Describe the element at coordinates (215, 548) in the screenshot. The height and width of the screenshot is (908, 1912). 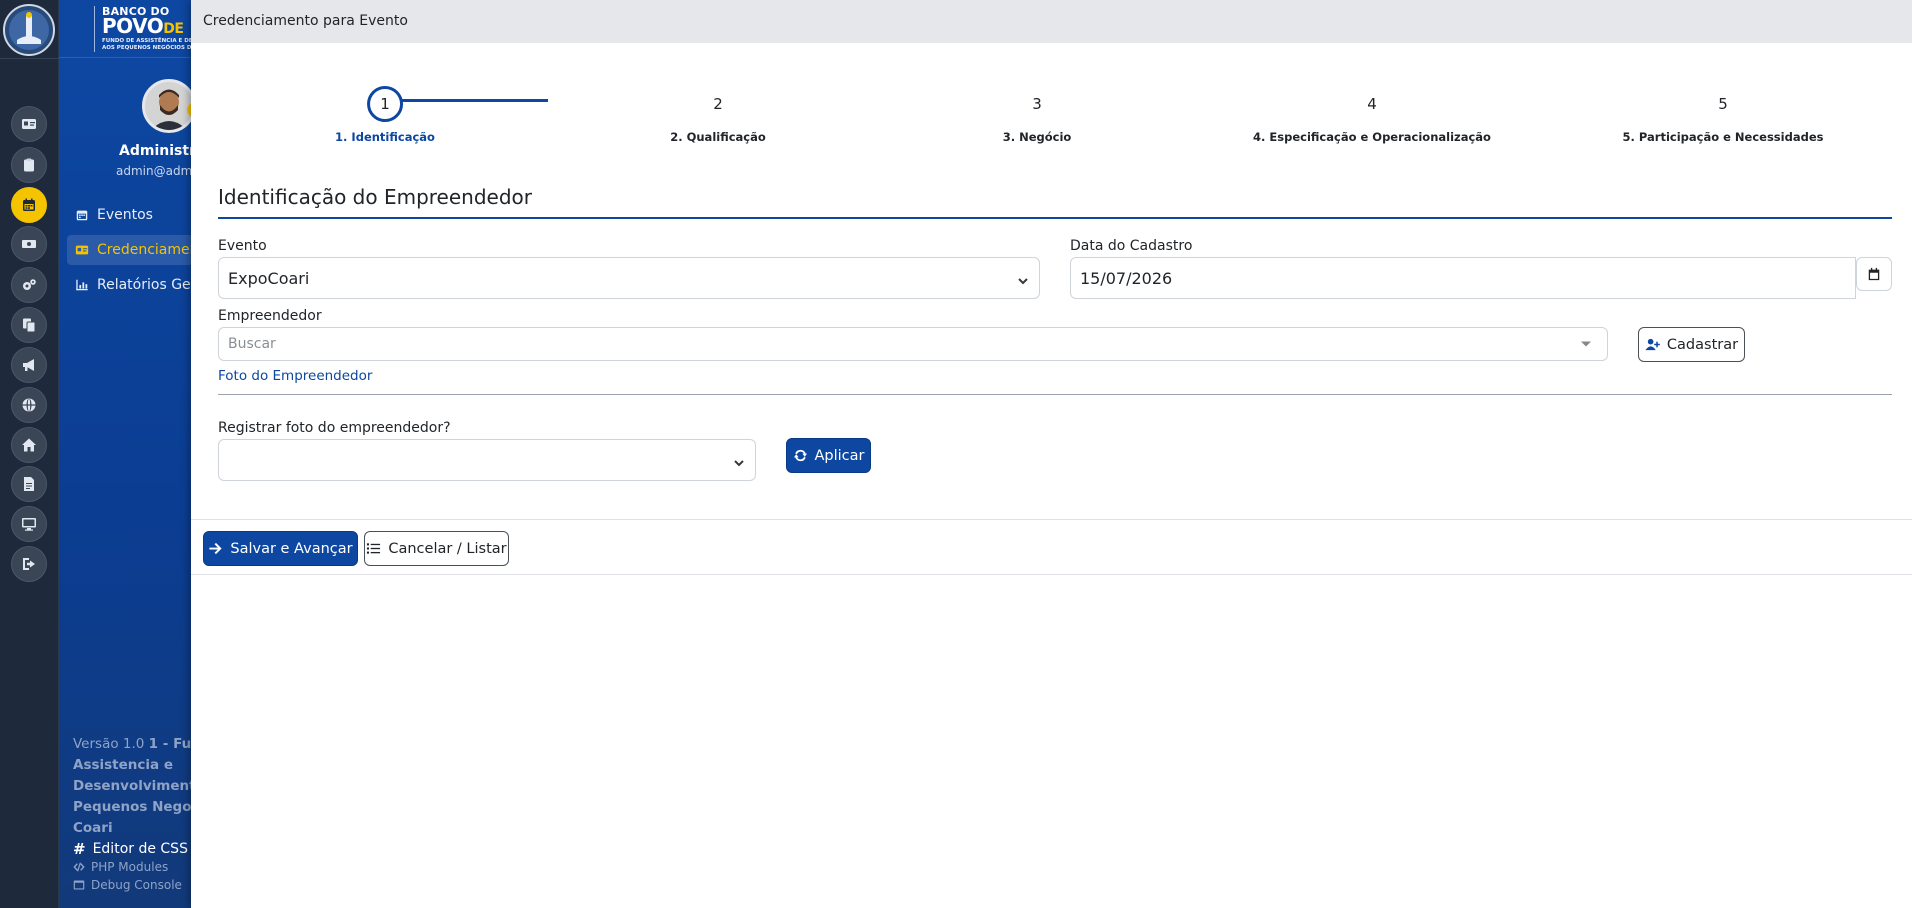
I see `arrow-right-icon` at that location.